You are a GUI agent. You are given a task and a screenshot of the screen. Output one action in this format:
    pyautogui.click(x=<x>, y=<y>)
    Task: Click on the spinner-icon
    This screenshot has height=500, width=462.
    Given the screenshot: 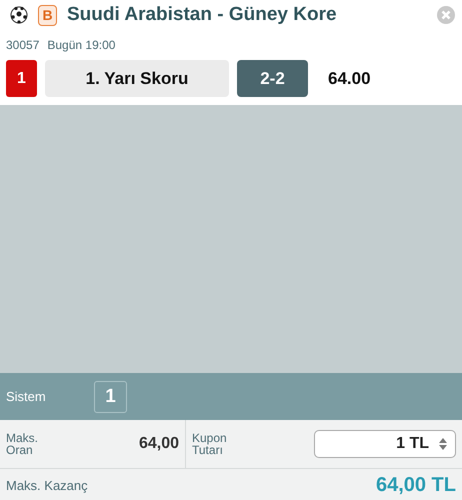 What is the action you would take?
    pyautogui.click(x=443, y=444)
    